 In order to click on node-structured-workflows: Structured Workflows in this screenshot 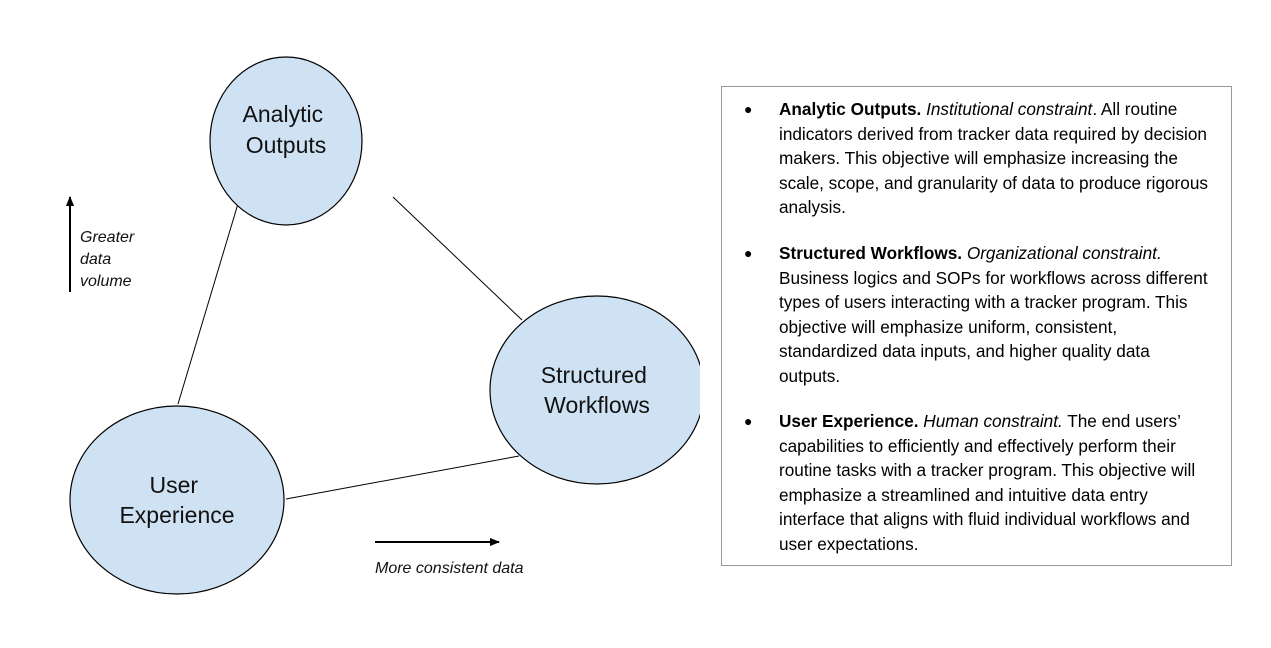, I will do `click(594, 390)`.